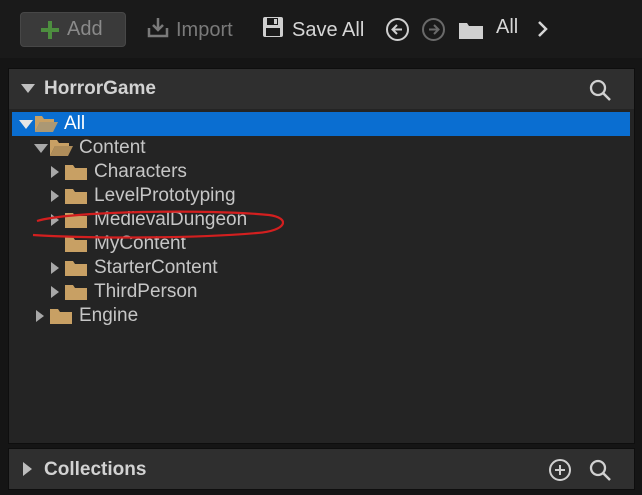 This screenshot has height=495, width=642. Describe the element at coordinates (109, 315) in the screenshot. I see `tree-row-label: Engine` at that location.